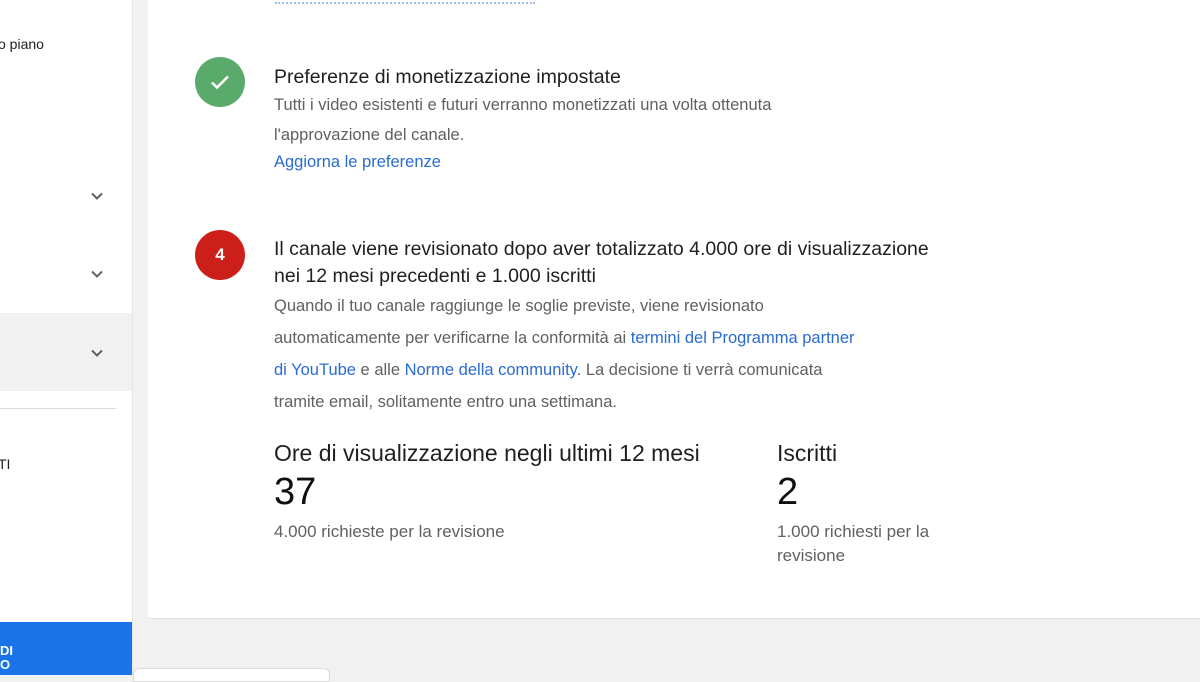 The image size is (1200, 682). Describe the element at coordinates (491, 370) in the screenshot. I see `community-guidelines-link: Norme della community` at that location.